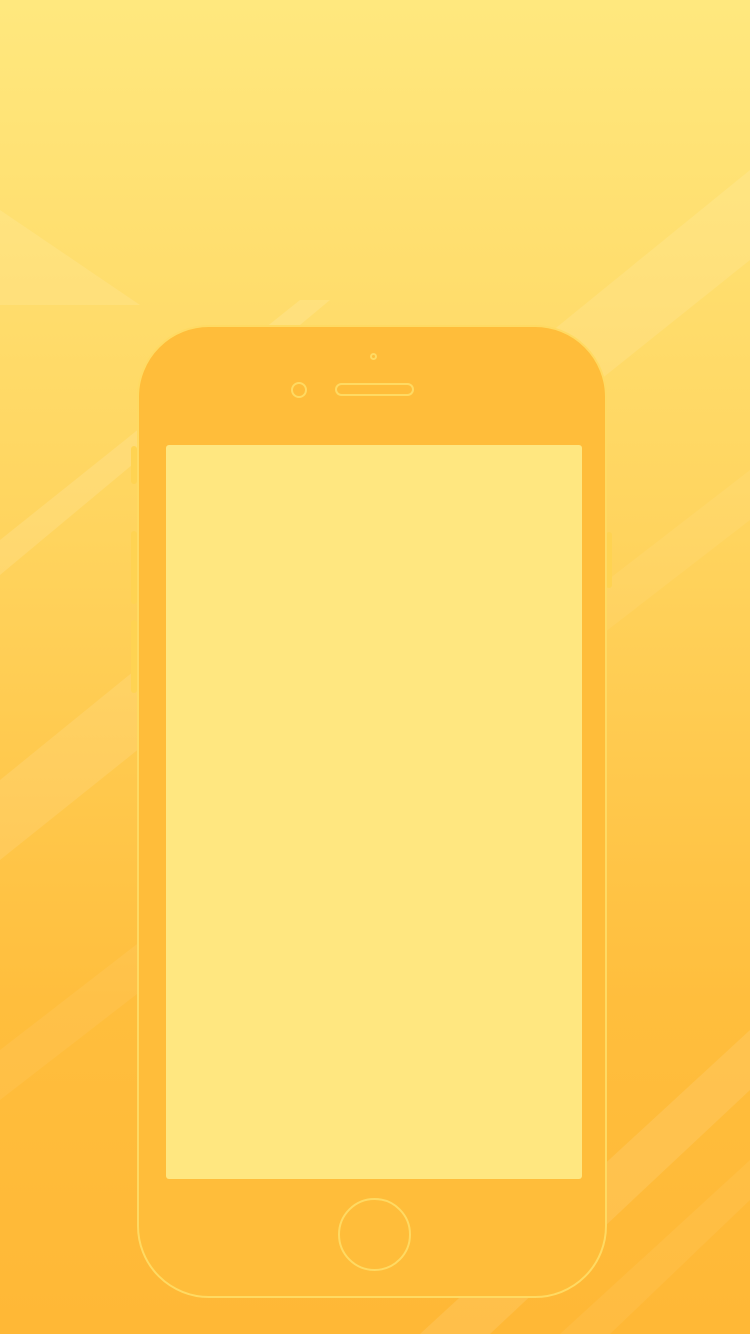 The height and width of the screenshot is (1334, 750). I want to click on proximity-sensor-icon, so click(373, 356).